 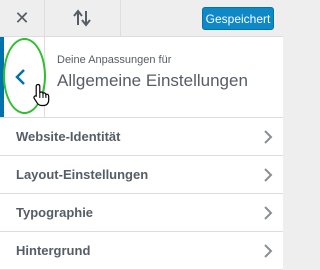 What do you see at coordinates (53, 250) in the screenshot?
I see `menu-item-label: Hintergrund` at bounding box center [53, 250].